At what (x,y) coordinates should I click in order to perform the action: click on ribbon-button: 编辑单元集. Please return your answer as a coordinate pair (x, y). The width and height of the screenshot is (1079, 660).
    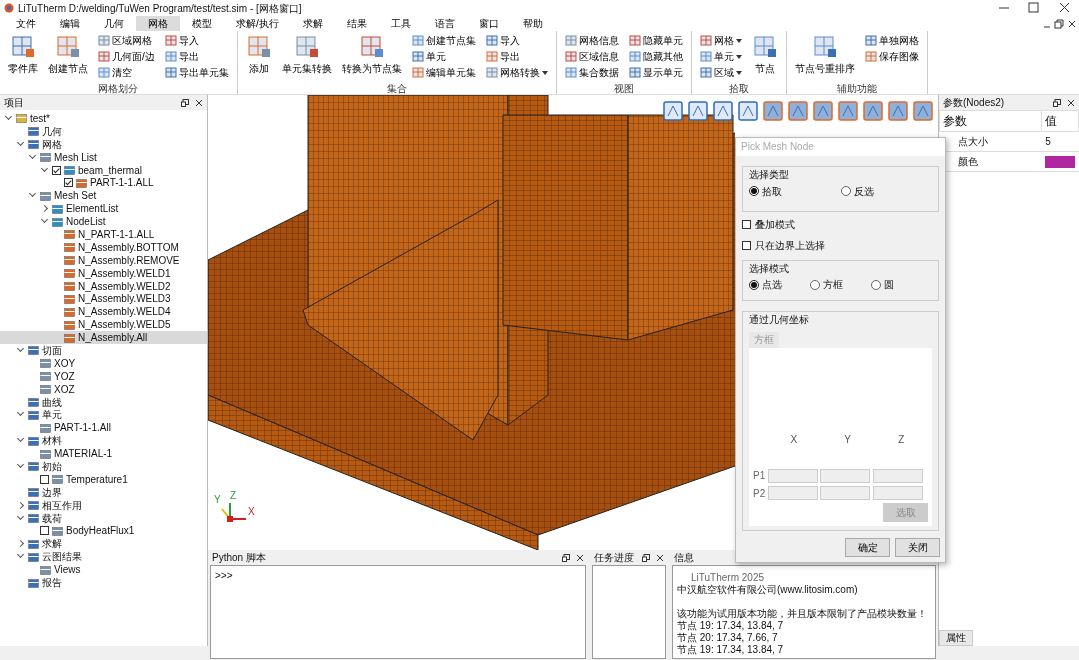
    Looking at the image, I should click on (443, 72).